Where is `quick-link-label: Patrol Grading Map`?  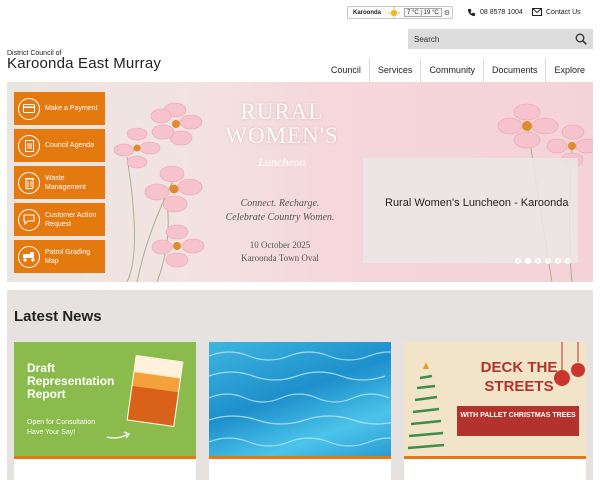
quick-link-label: Patrol Grading Map is located at coordinates (68, 256).